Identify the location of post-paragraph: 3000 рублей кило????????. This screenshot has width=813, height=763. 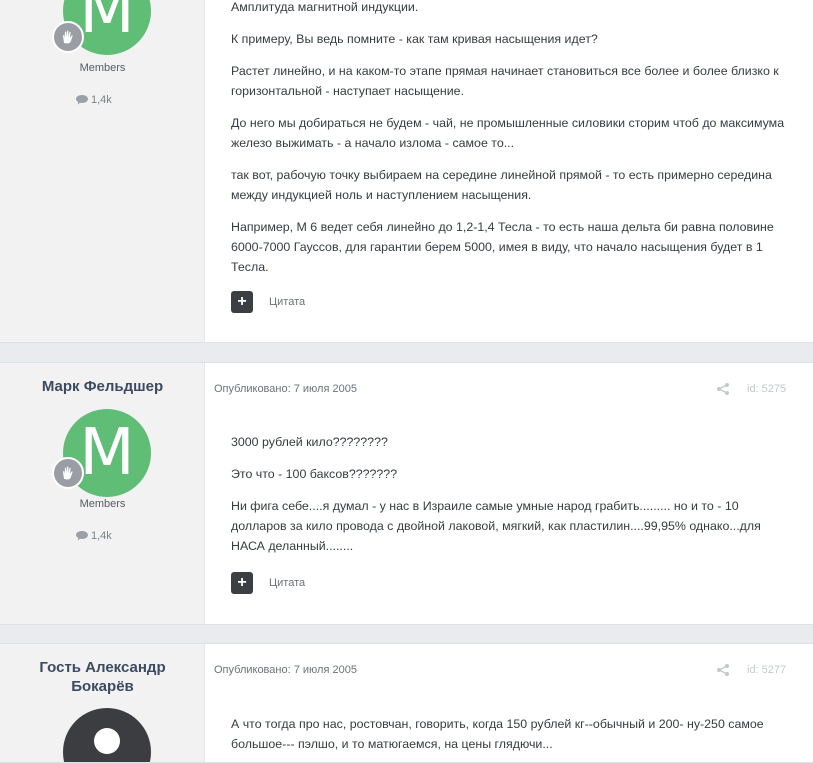
(309, 442).